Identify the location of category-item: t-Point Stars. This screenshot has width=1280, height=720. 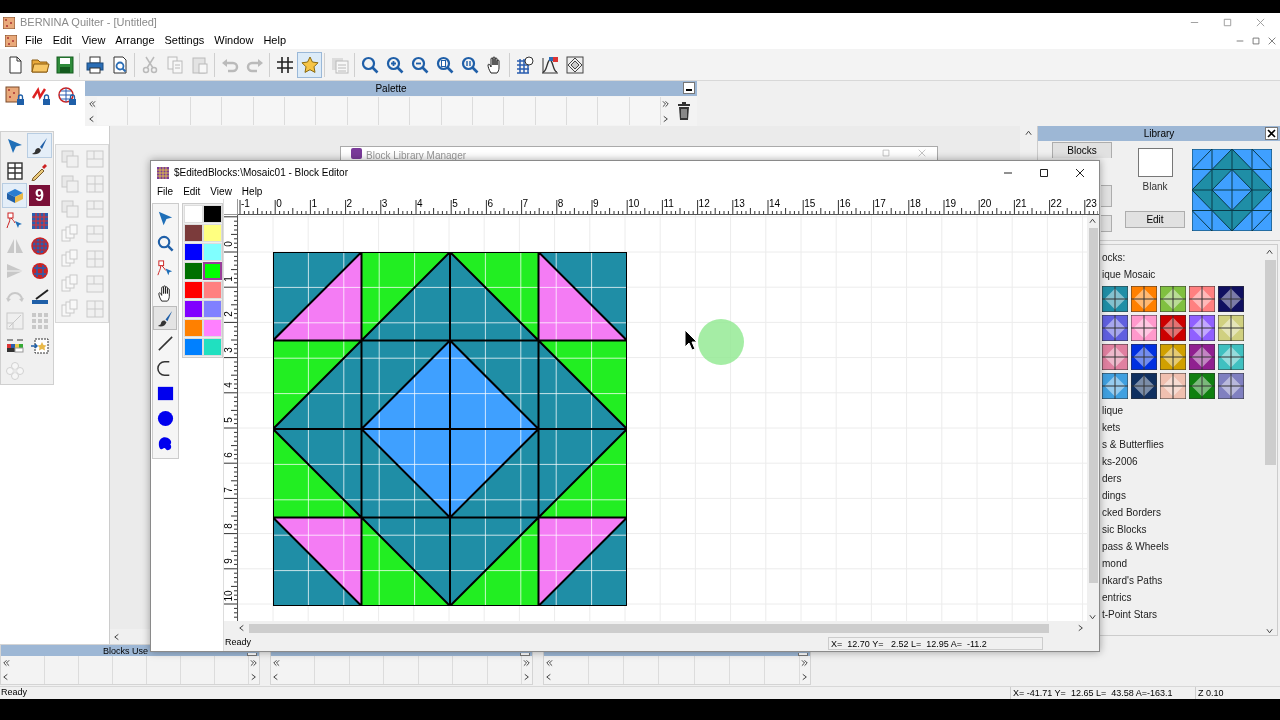
(1182, 614).